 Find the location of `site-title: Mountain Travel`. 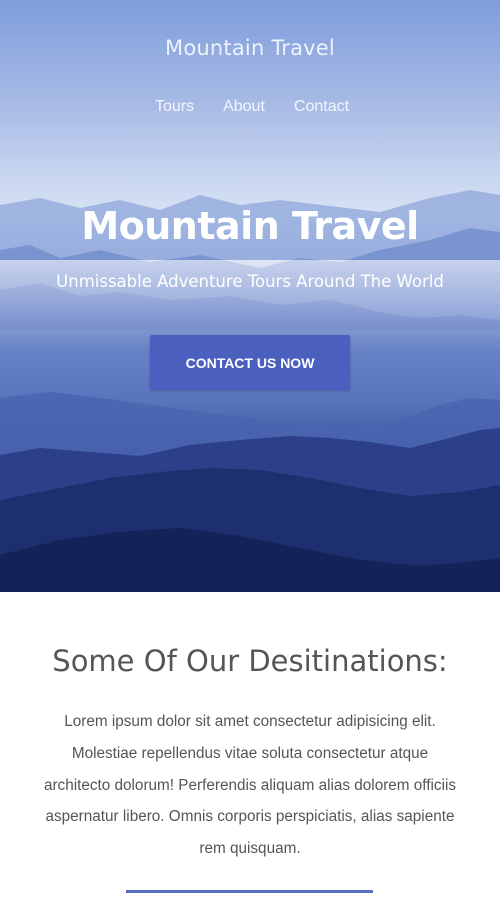

site-title: Mountain Travel is located at coordinates (250, 48).